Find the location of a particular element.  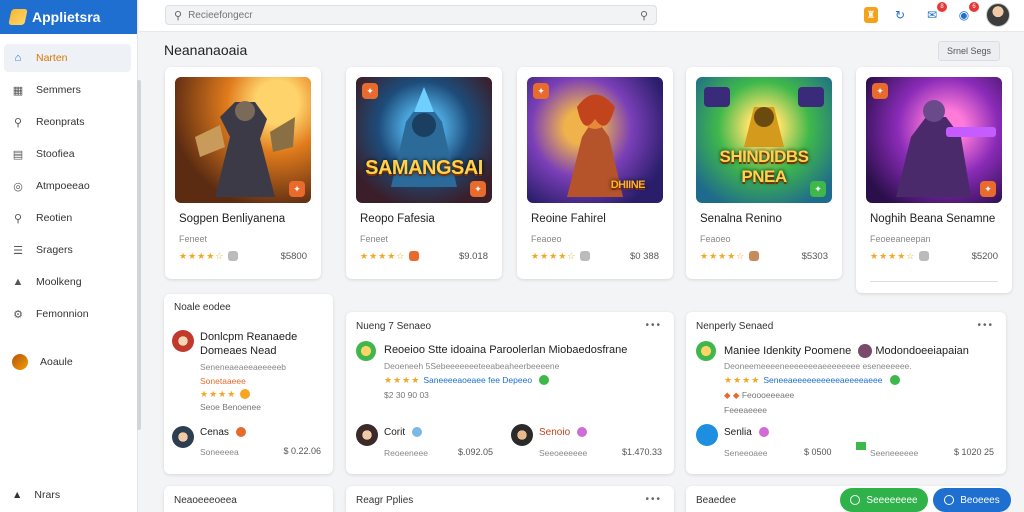

game-art: ✦ is located at coordinates (243, 140).